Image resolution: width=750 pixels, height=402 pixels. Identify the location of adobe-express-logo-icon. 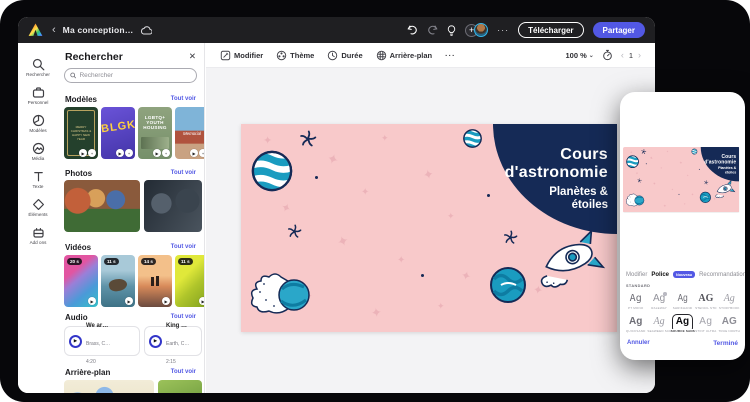
(35, 30).